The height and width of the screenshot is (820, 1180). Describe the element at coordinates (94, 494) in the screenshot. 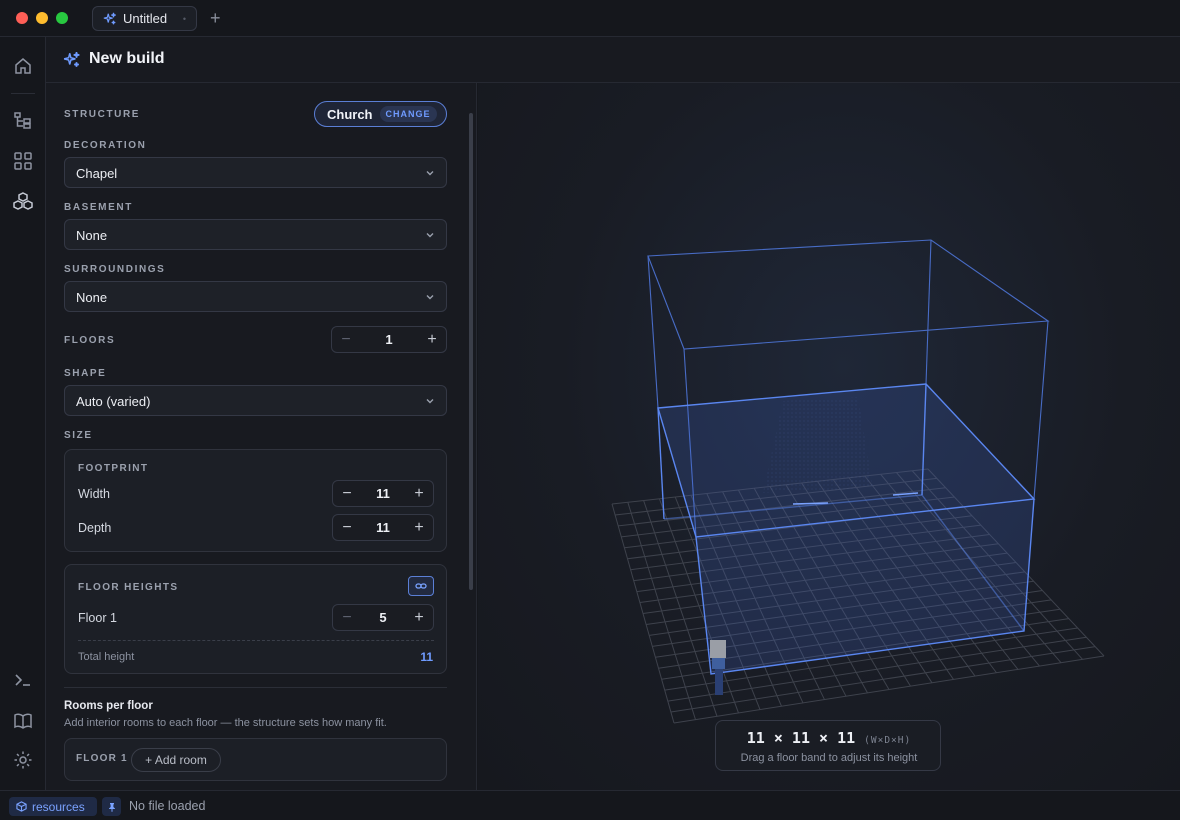

I see `width-label: Width` at that location.